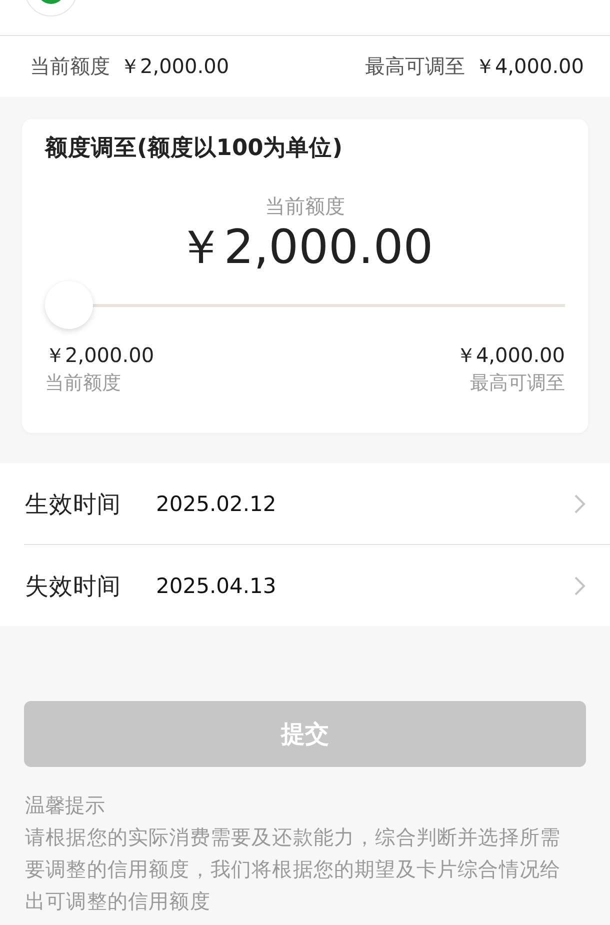  Describe the element at coordinates (414, 66) in the screenshot. I see `max-limit-label: 最高可调至` at that location.